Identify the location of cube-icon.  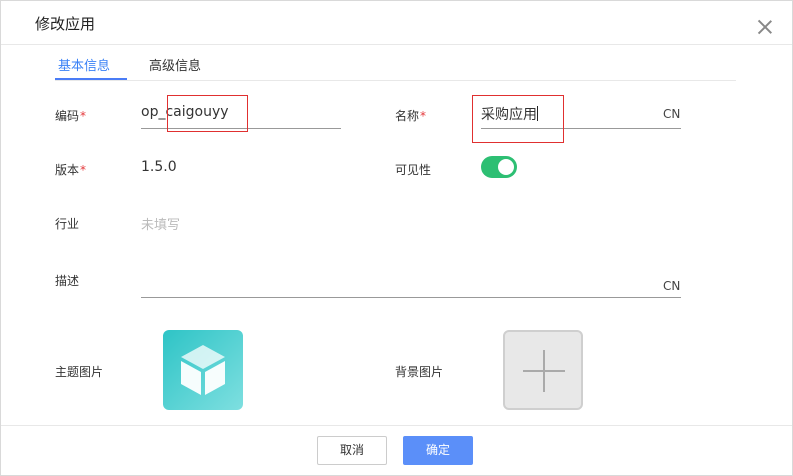
(203, 370).